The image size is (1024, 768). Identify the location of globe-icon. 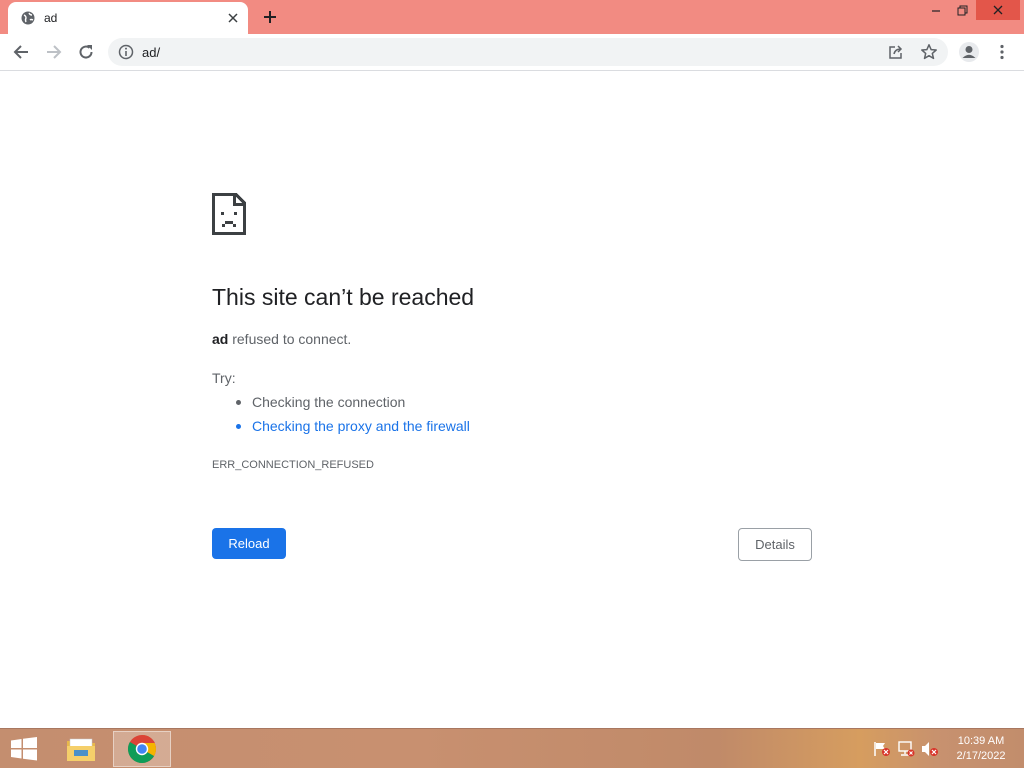
(28, 18).